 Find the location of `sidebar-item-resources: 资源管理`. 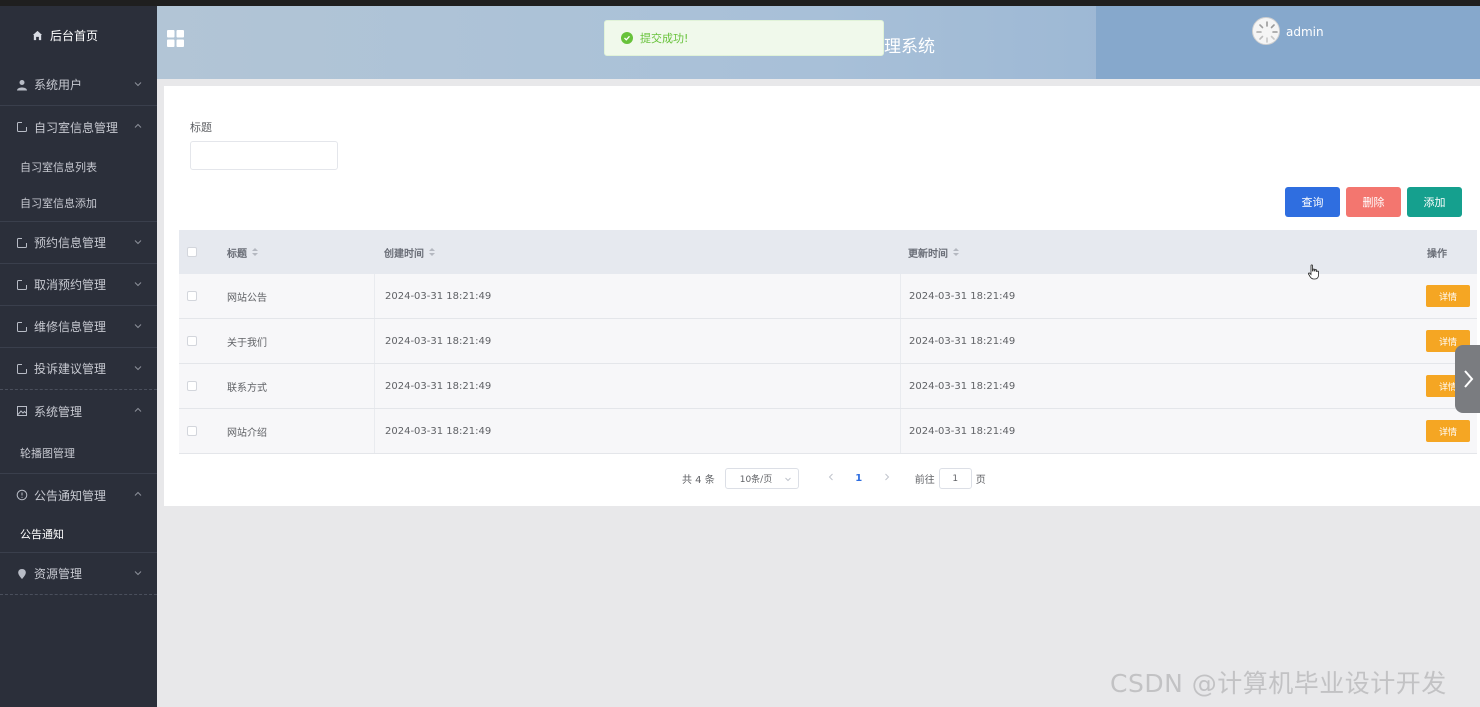

sidebar-item-resources: 资源管理 is located at coordinates (78, 574).